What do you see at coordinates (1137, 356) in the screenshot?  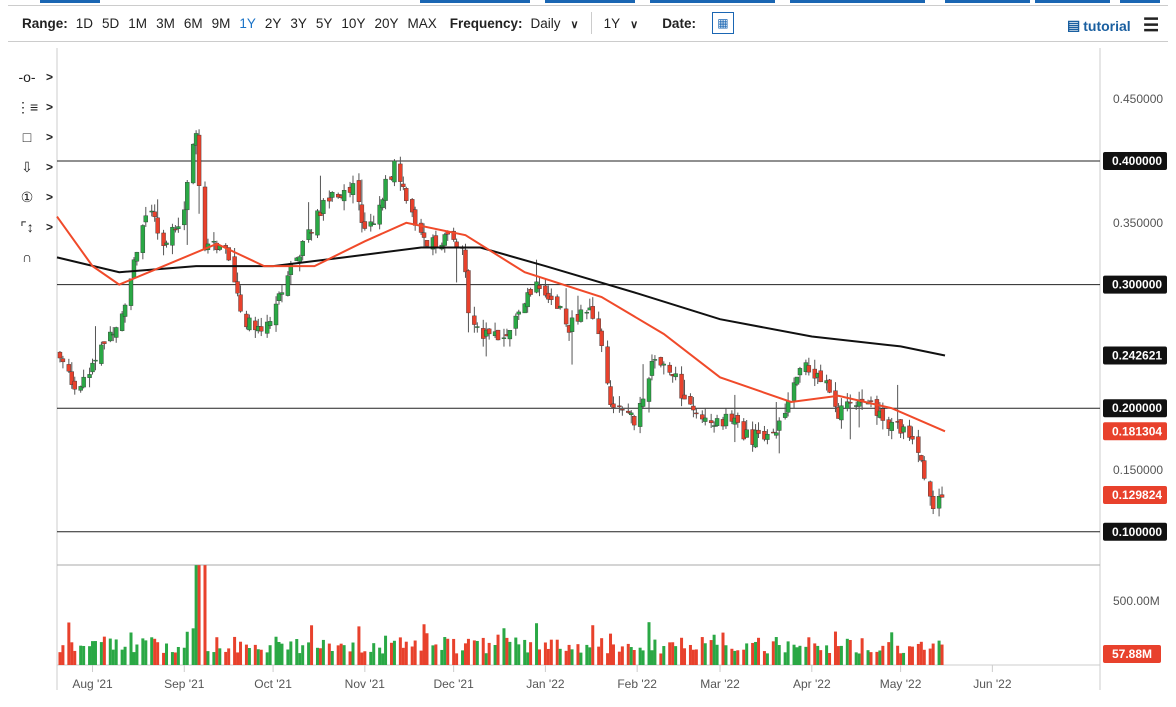 I see `ma-slow-label: 0.242621` at bounding box center [1137, 356].